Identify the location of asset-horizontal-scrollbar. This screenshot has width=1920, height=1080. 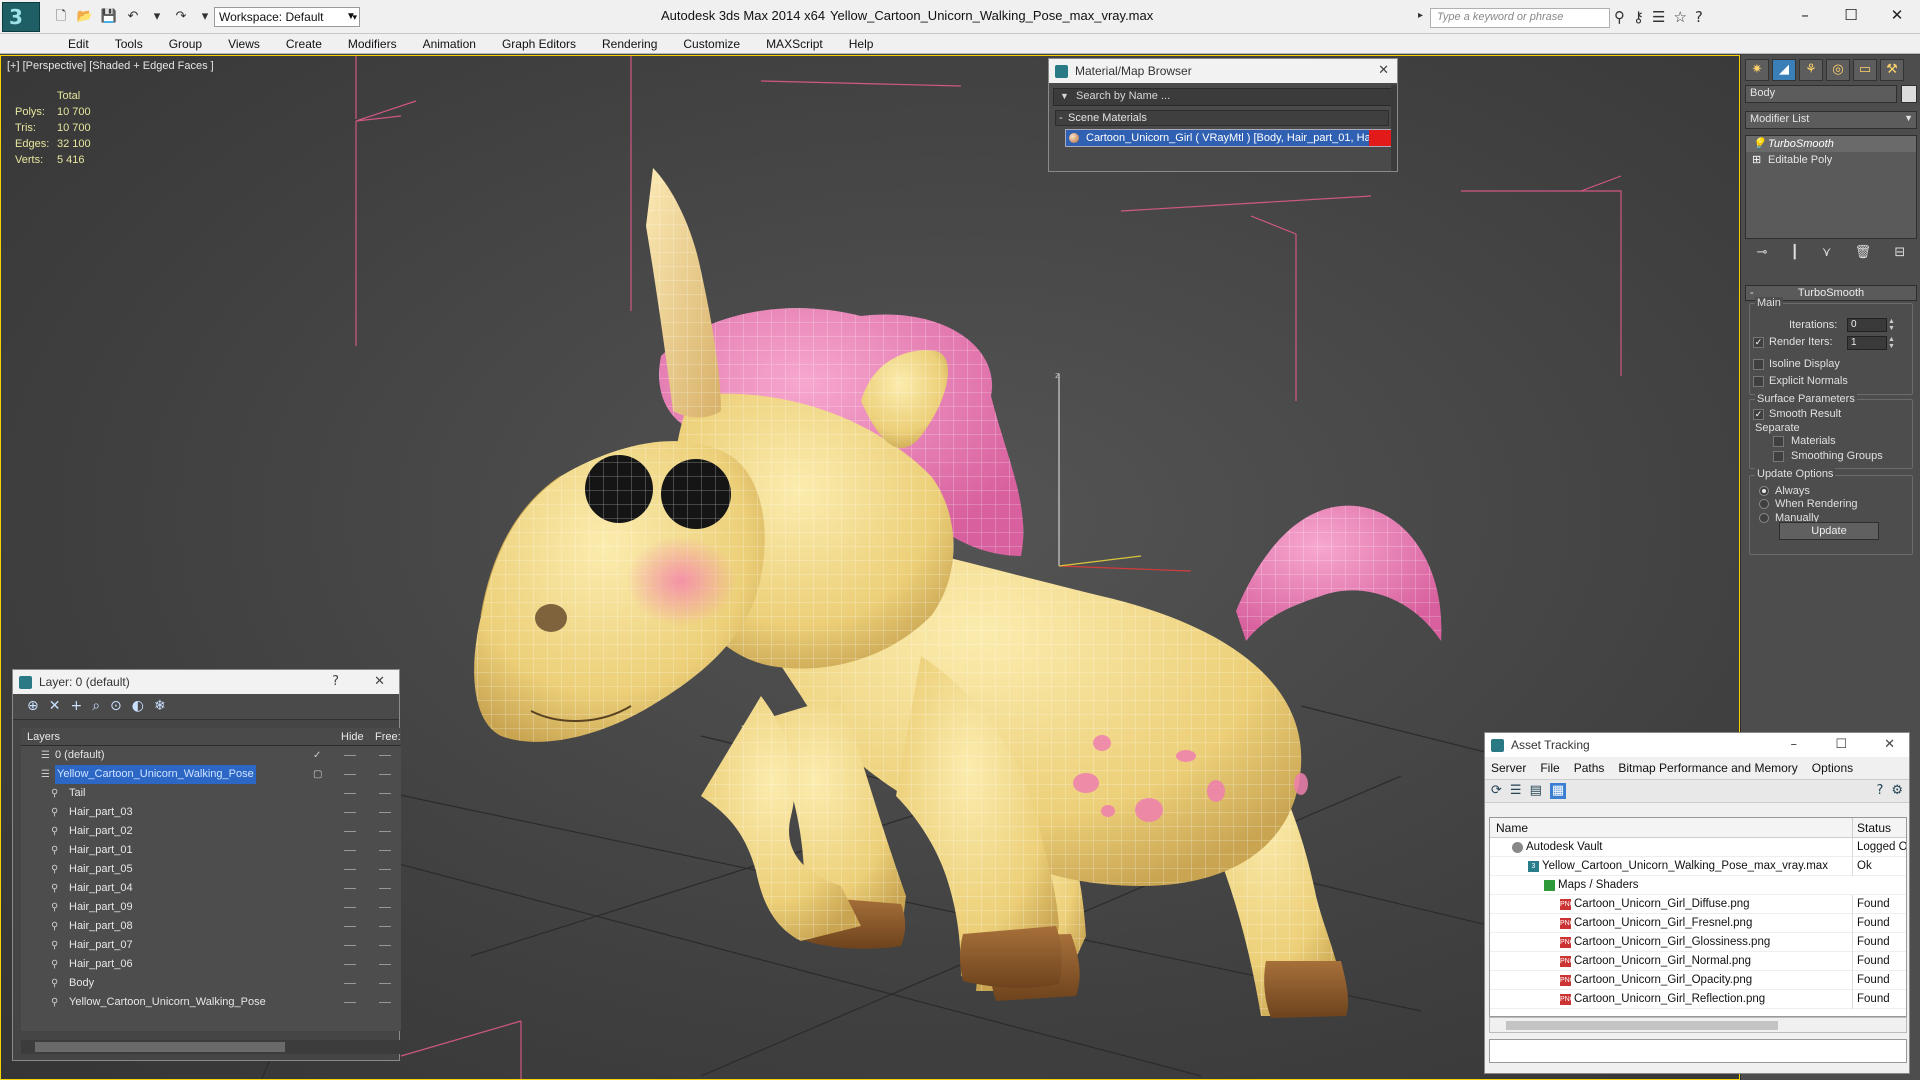
(1698, 1025).